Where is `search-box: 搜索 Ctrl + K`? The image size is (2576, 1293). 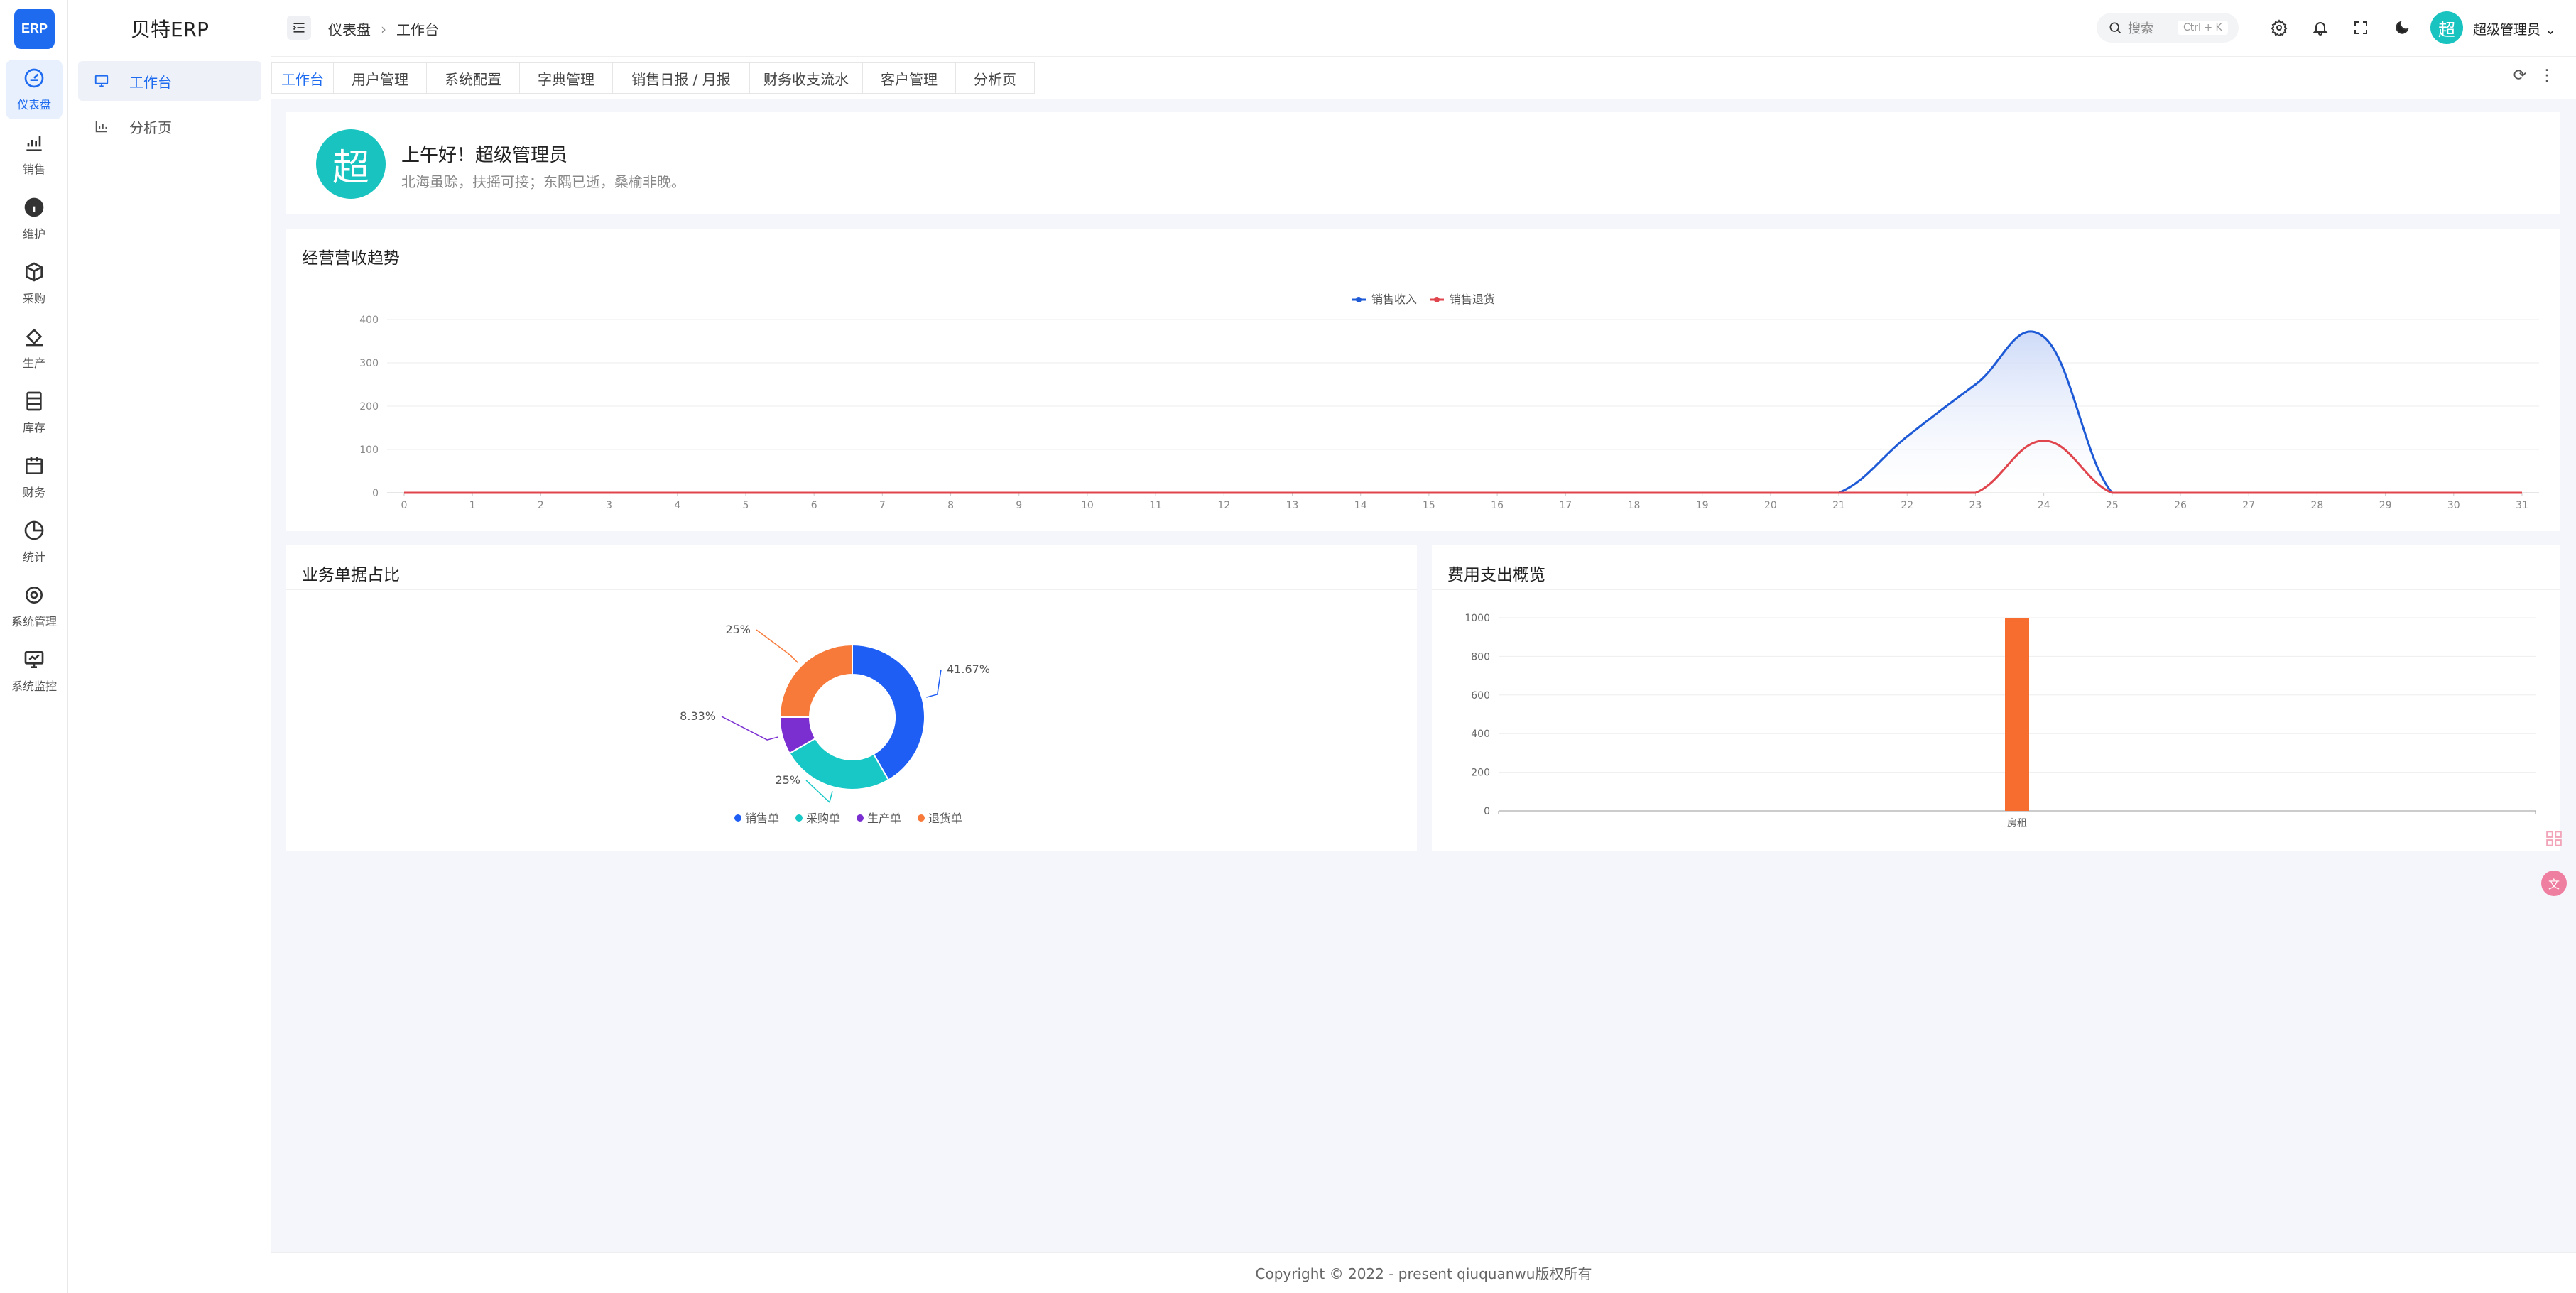 search-box: 搜索 Ctrl + K is located at coordinates (2168, 28).